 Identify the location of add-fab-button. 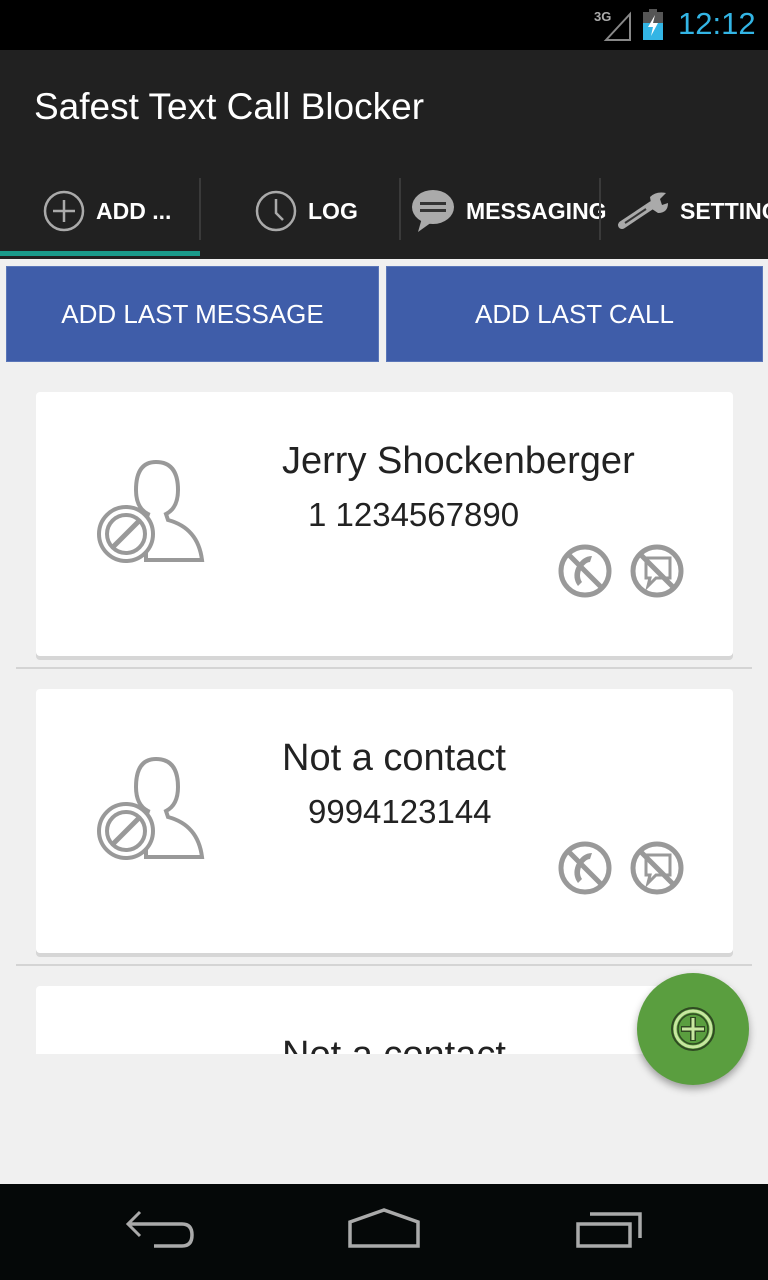
(693, 1029).